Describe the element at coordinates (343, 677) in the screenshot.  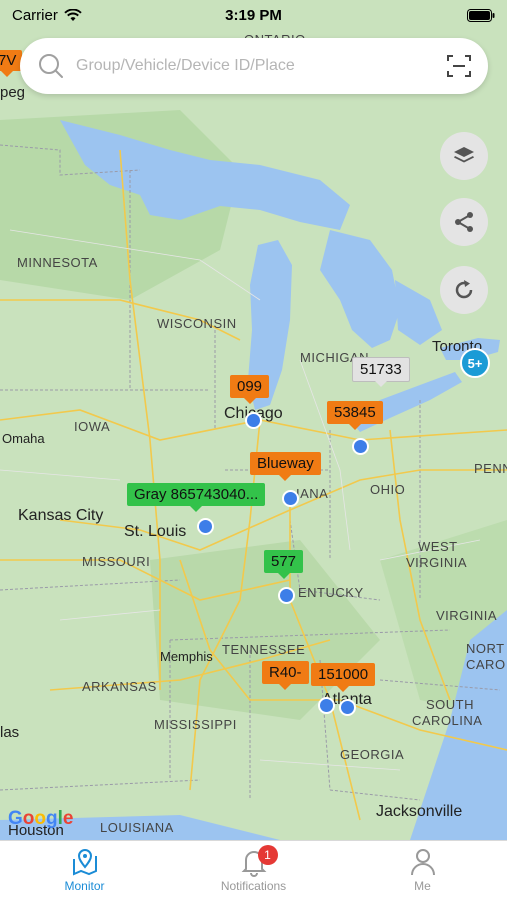
I see `vehicle-label-151000: 151000` at that location.